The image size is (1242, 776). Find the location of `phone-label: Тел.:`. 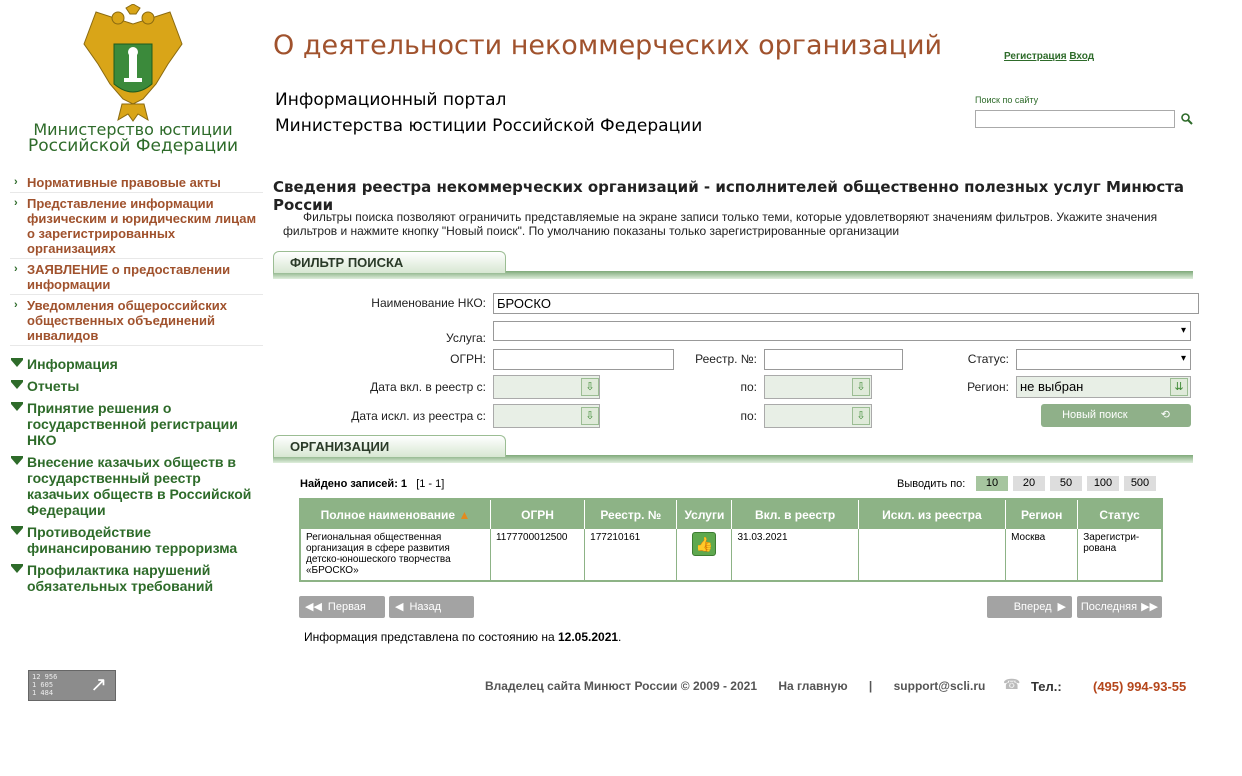

phone-label: Тел.: is located at coordinates (1046, 686).